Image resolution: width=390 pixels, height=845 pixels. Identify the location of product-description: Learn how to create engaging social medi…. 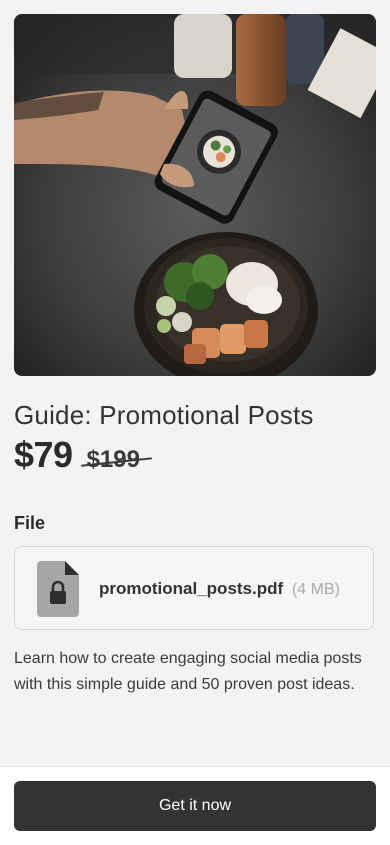
(188, 671).